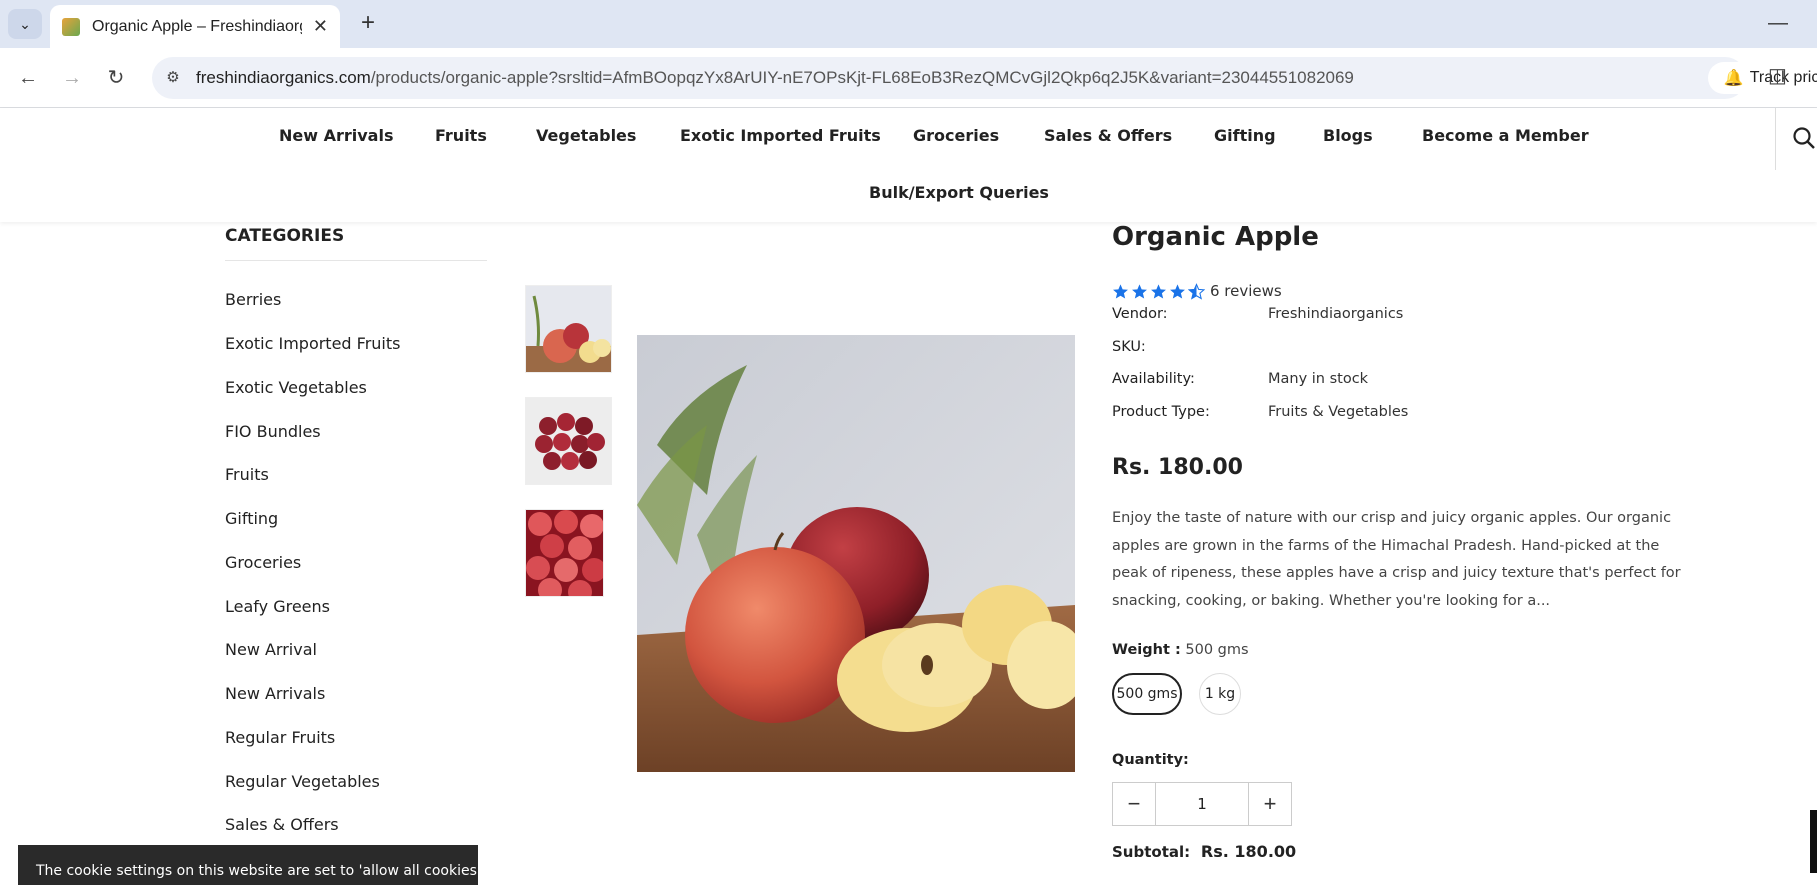 The width and height of the screenshot is (1817, 885). What do you see at coordinates (312, 343) in the screenshot?
I see `category-exotic-imported-fruits: Exotic Imported Fruits` at bounding box center [312, 343].